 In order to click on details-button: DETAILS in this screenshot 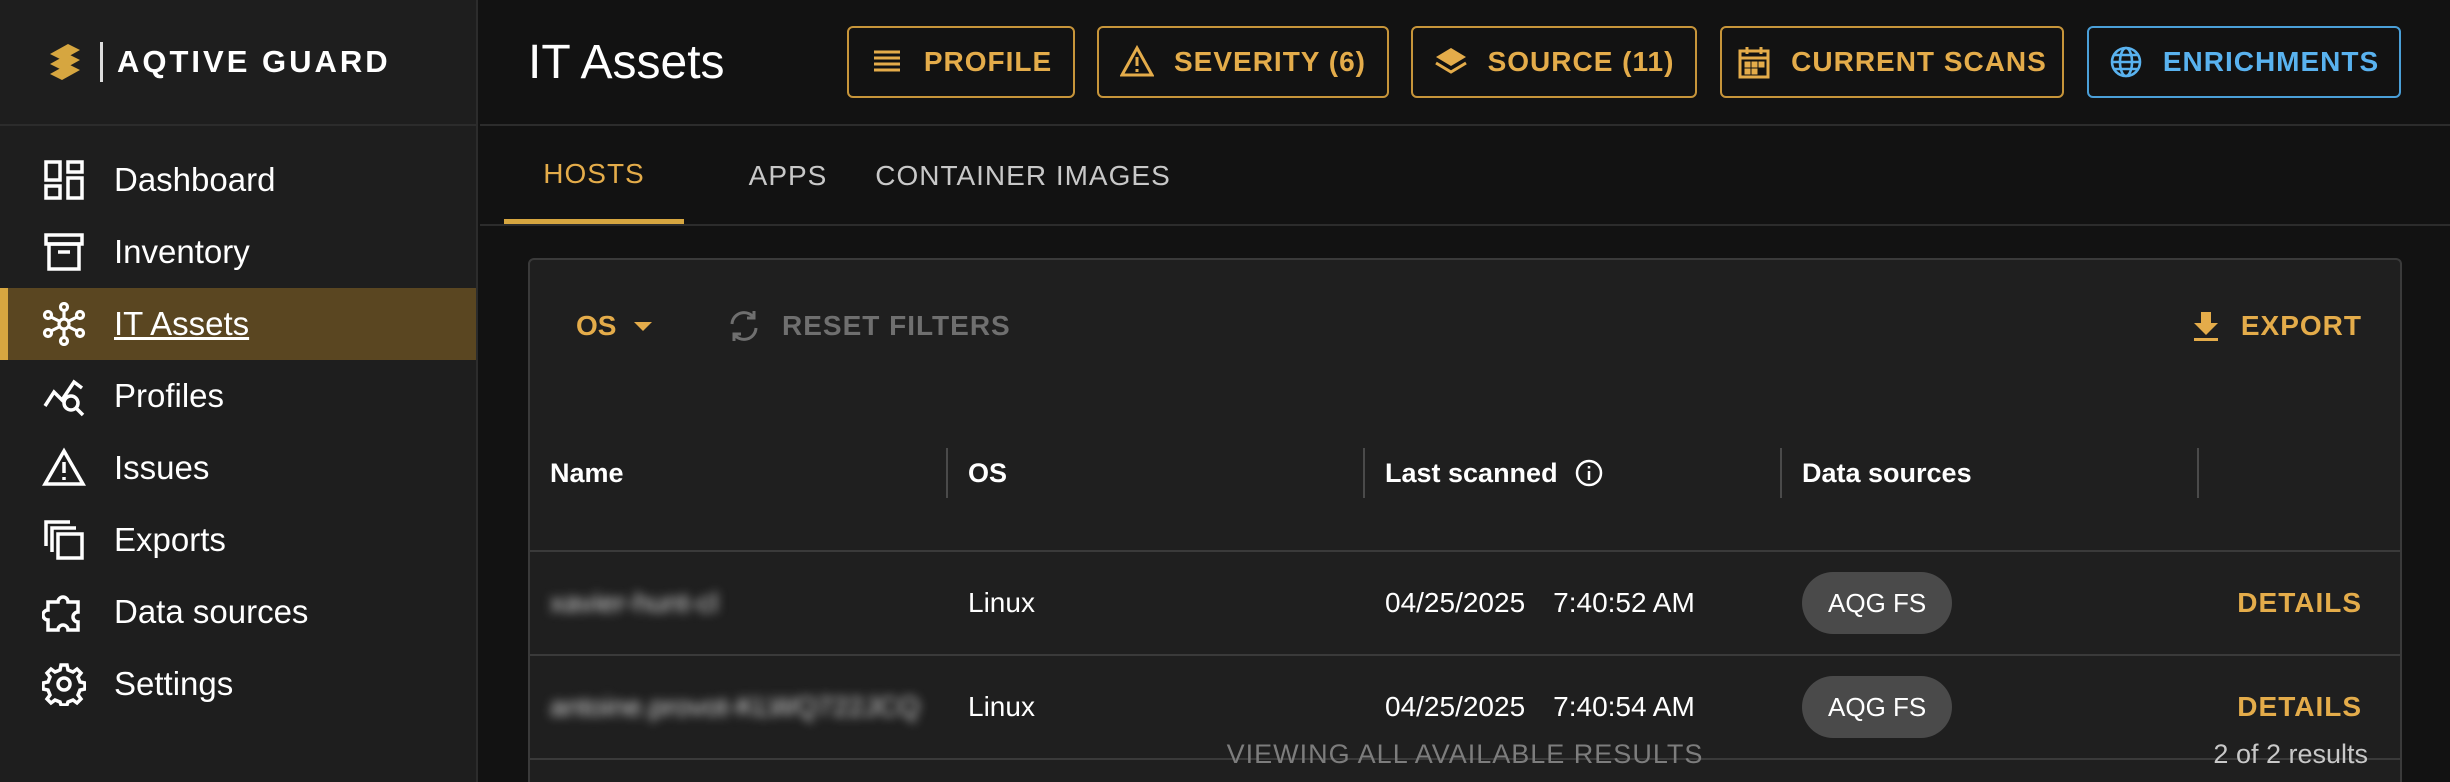, I will do `click(2299, 603)`.